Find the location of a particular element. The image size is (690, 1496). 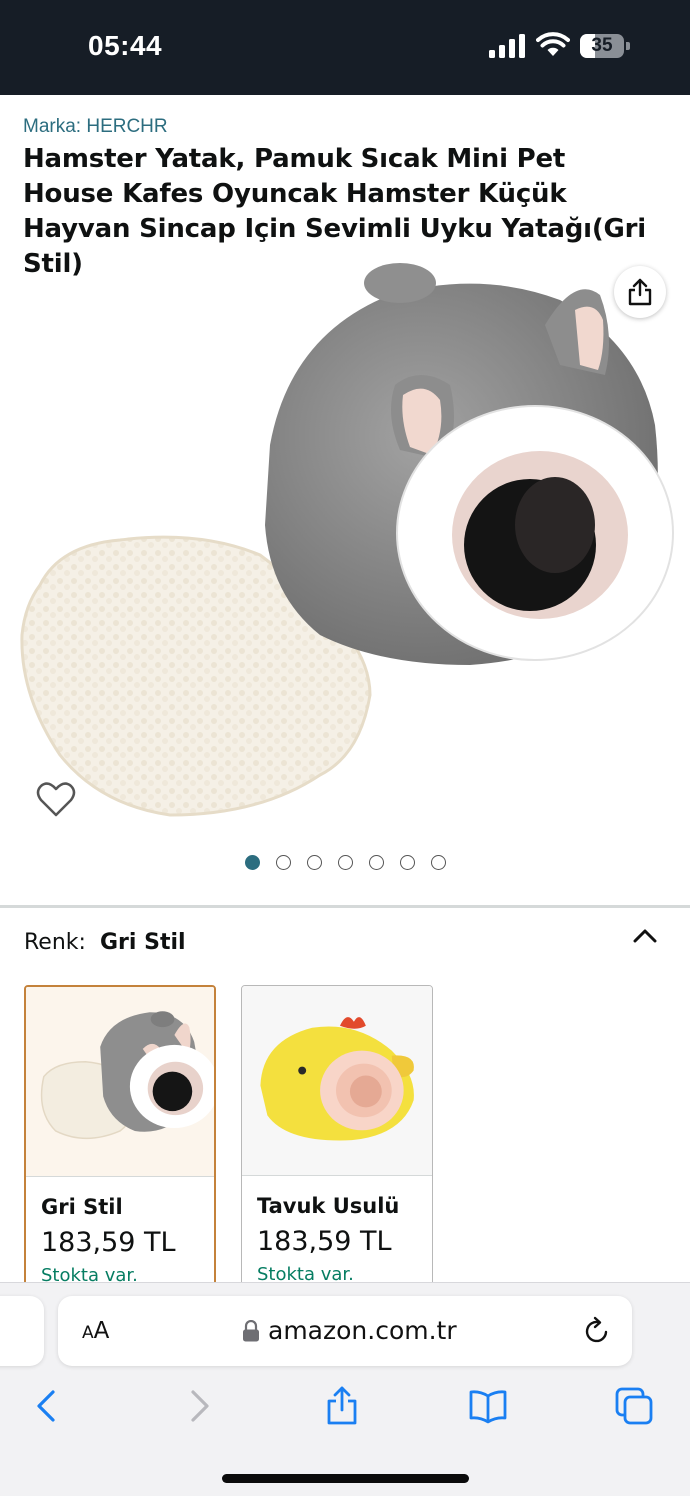

variant-option-tavuk-usulu: Tavuk Usulü 183,59 TL Stokta var. is located at coordinates (337, 1145).